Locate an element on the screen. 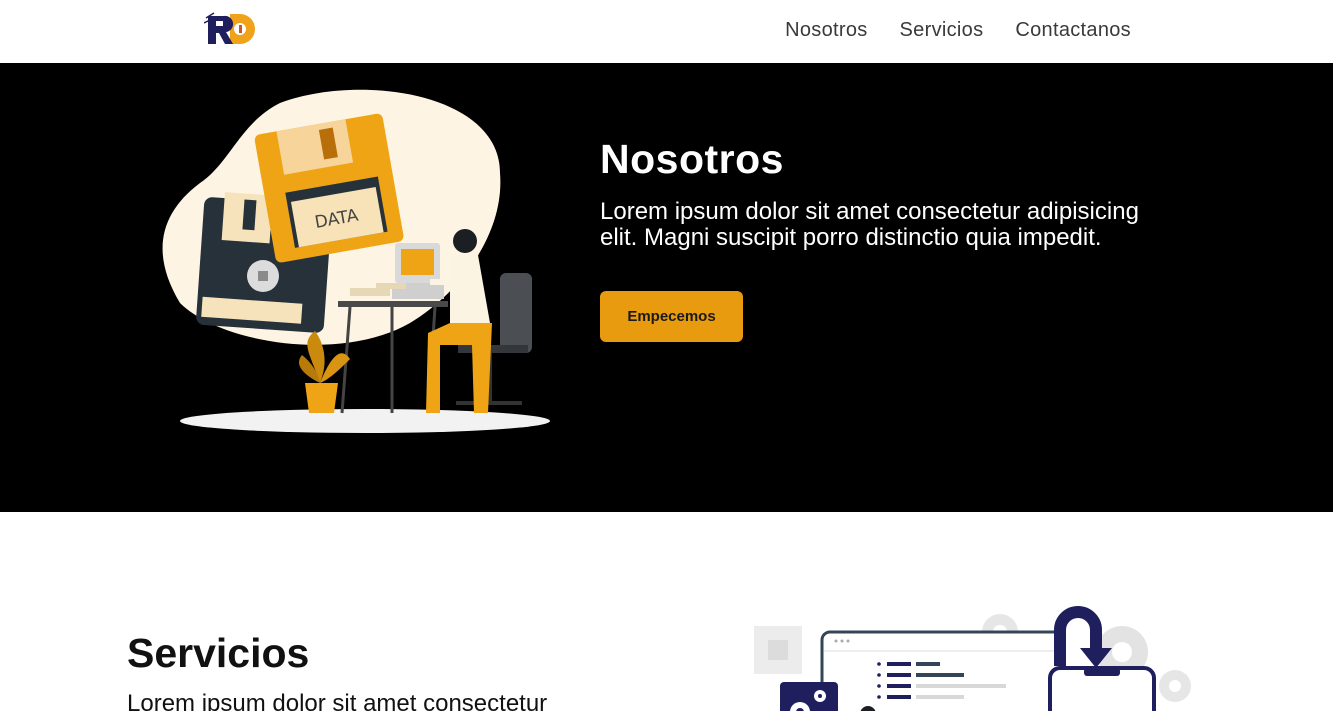 Image resolution: width=1333 pixels, height=711 pixels. nav-link-contactanos: Contactanos is located at coordinates (1073, 30).